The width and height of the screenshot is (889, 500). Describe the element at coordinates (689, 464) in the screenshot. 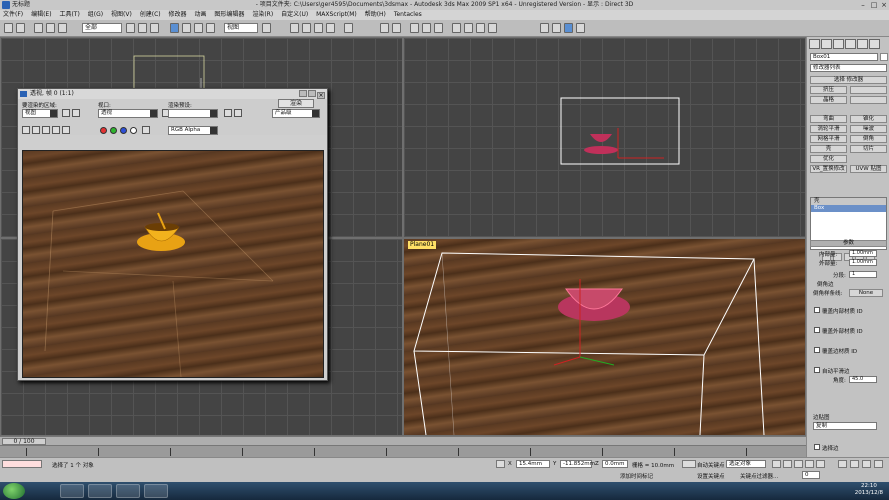

I see `key-mode-icon` at that location.